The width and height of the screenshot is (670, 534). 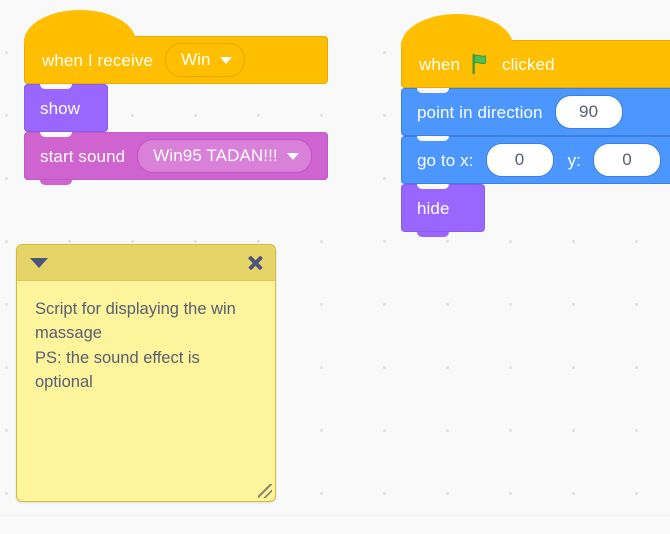 I want to click on go-to-y-label: y:, so click(x=574, y=160).